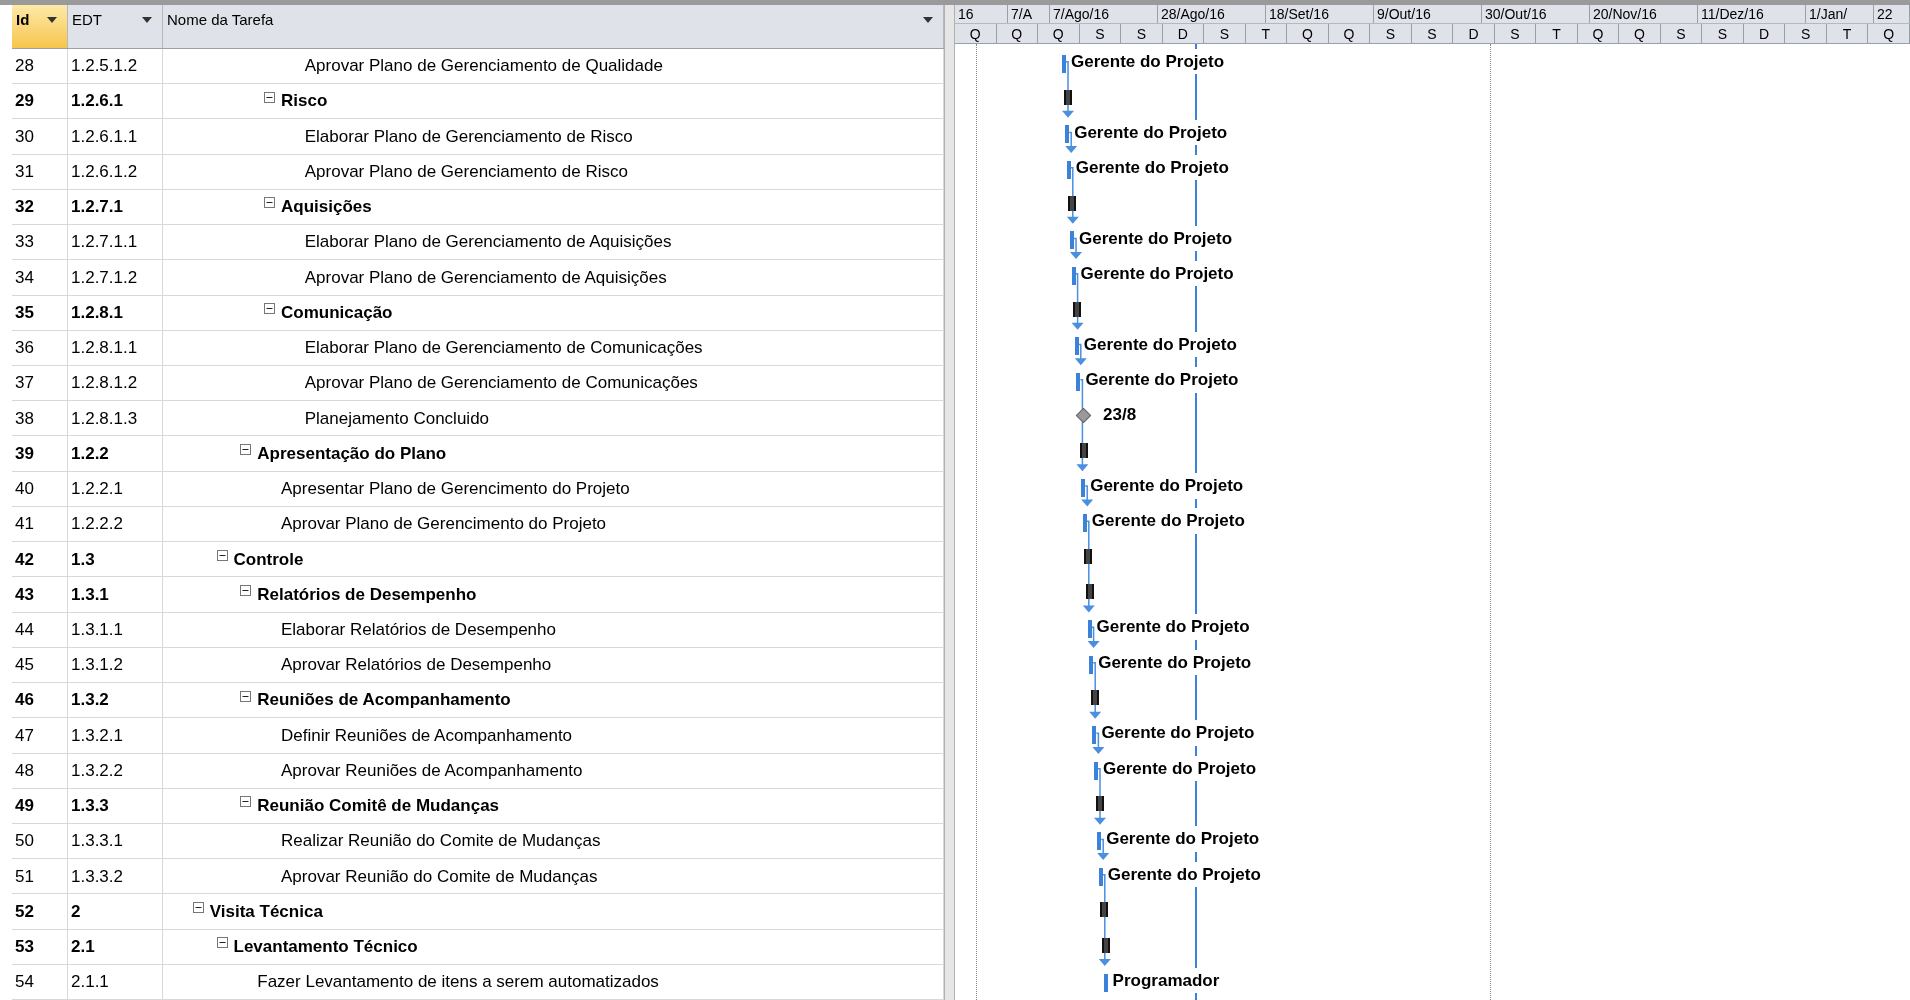 The image size is (1910, 1000). What do you see at coordinates (40, 876) in the screenshot?
I see `id-cell: 51` at bounding box center [40, 876].